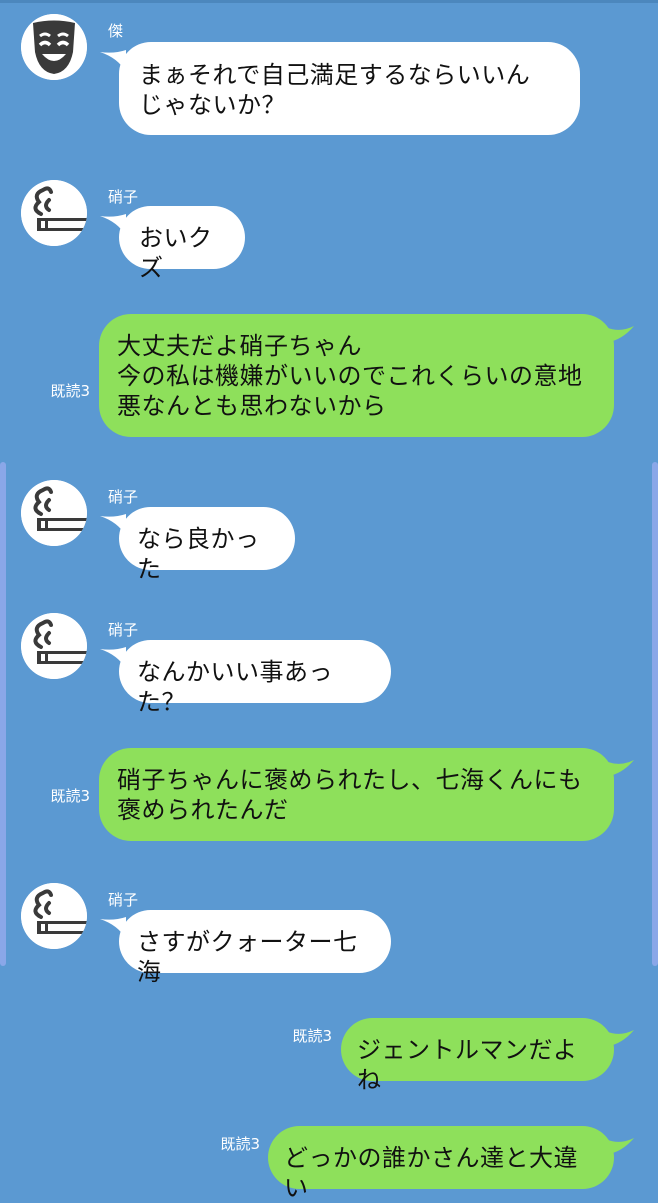 The image size is (658, 1203). I want to click on message-bubble: 硝子ちゃんに褒められたし、七海くんにも 褒められたんだ, so click(356, 794).